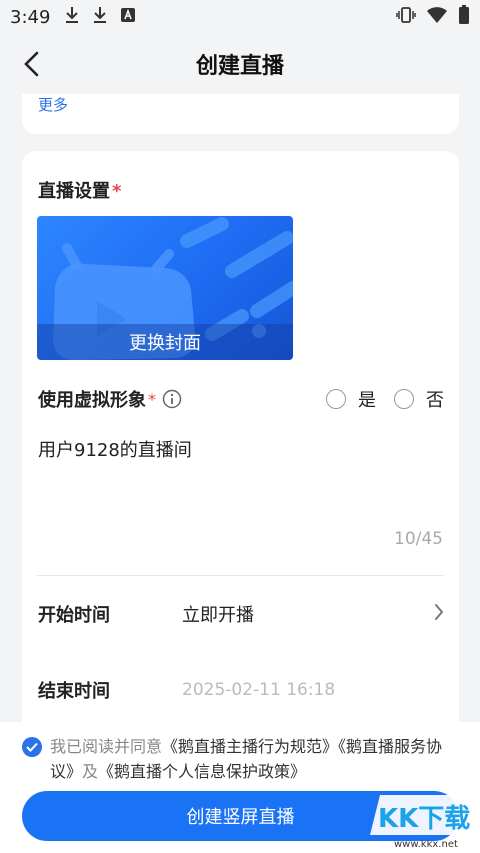 The image size is (480, 853). What do you see at coordinates (351, 399) in the screenshot?
I see `radio-yes: 是` at bounding box center [351, 399].